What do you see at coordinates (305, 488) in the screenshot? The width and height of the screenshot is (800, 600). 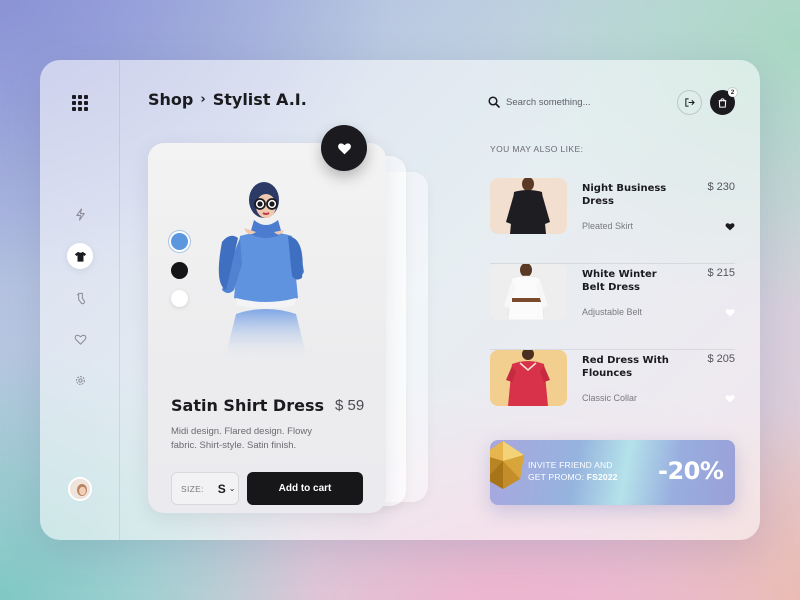 I see `add-to-cart-button: Add to cart` at bounding box center [305, 488].